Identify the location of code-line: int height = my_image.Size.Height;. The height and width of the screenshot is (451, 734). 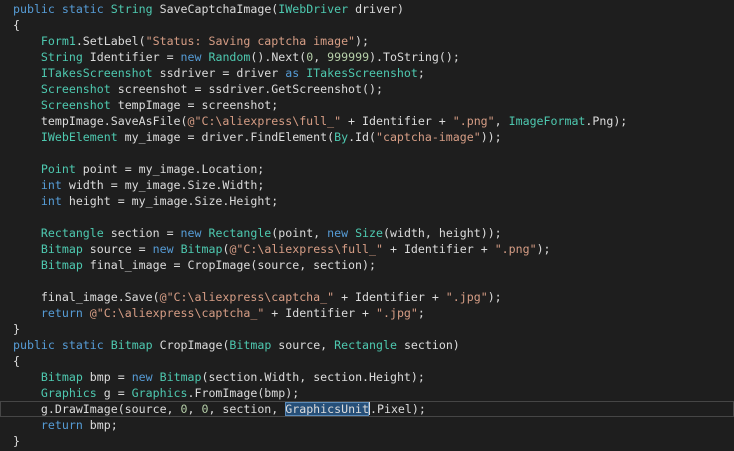
(367, 201).